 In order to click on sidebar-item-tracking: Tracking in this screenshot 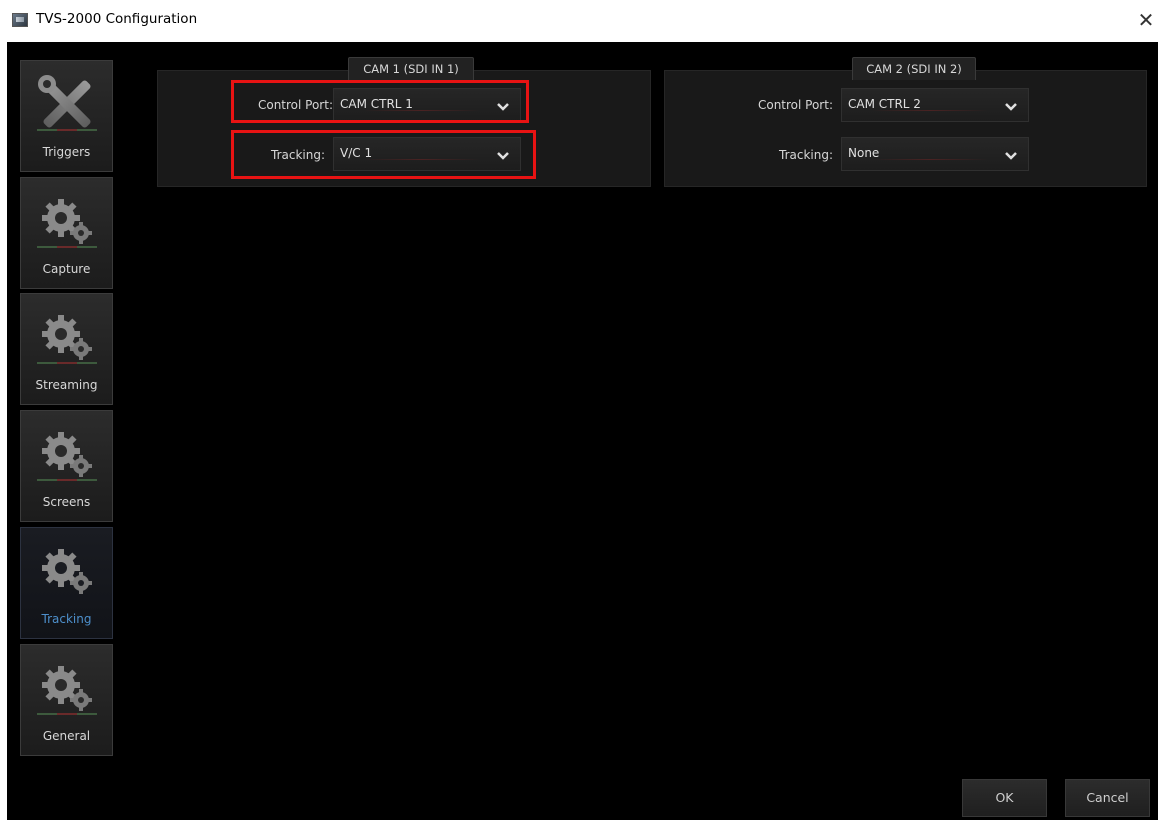, I will do `click(66, 583)`.